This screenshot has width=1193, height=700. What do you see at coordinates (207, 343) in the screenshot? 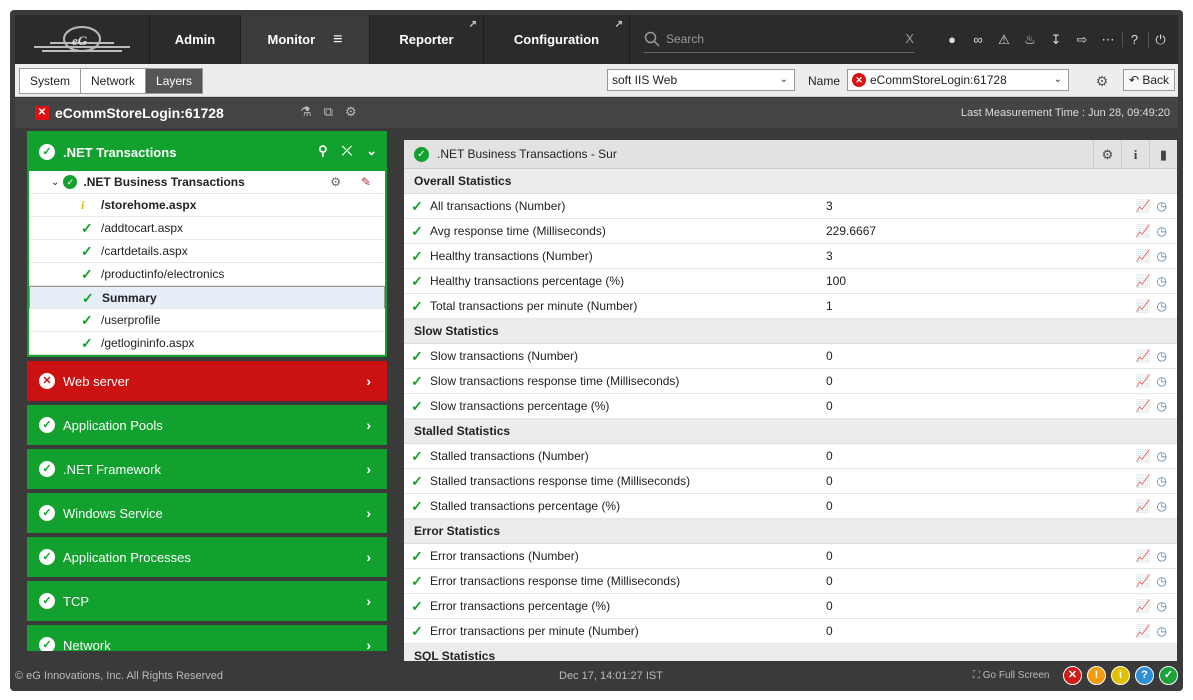
I see `tree-item: ✓ /getlogininfo.aspx` at bounding box center [207, 343].